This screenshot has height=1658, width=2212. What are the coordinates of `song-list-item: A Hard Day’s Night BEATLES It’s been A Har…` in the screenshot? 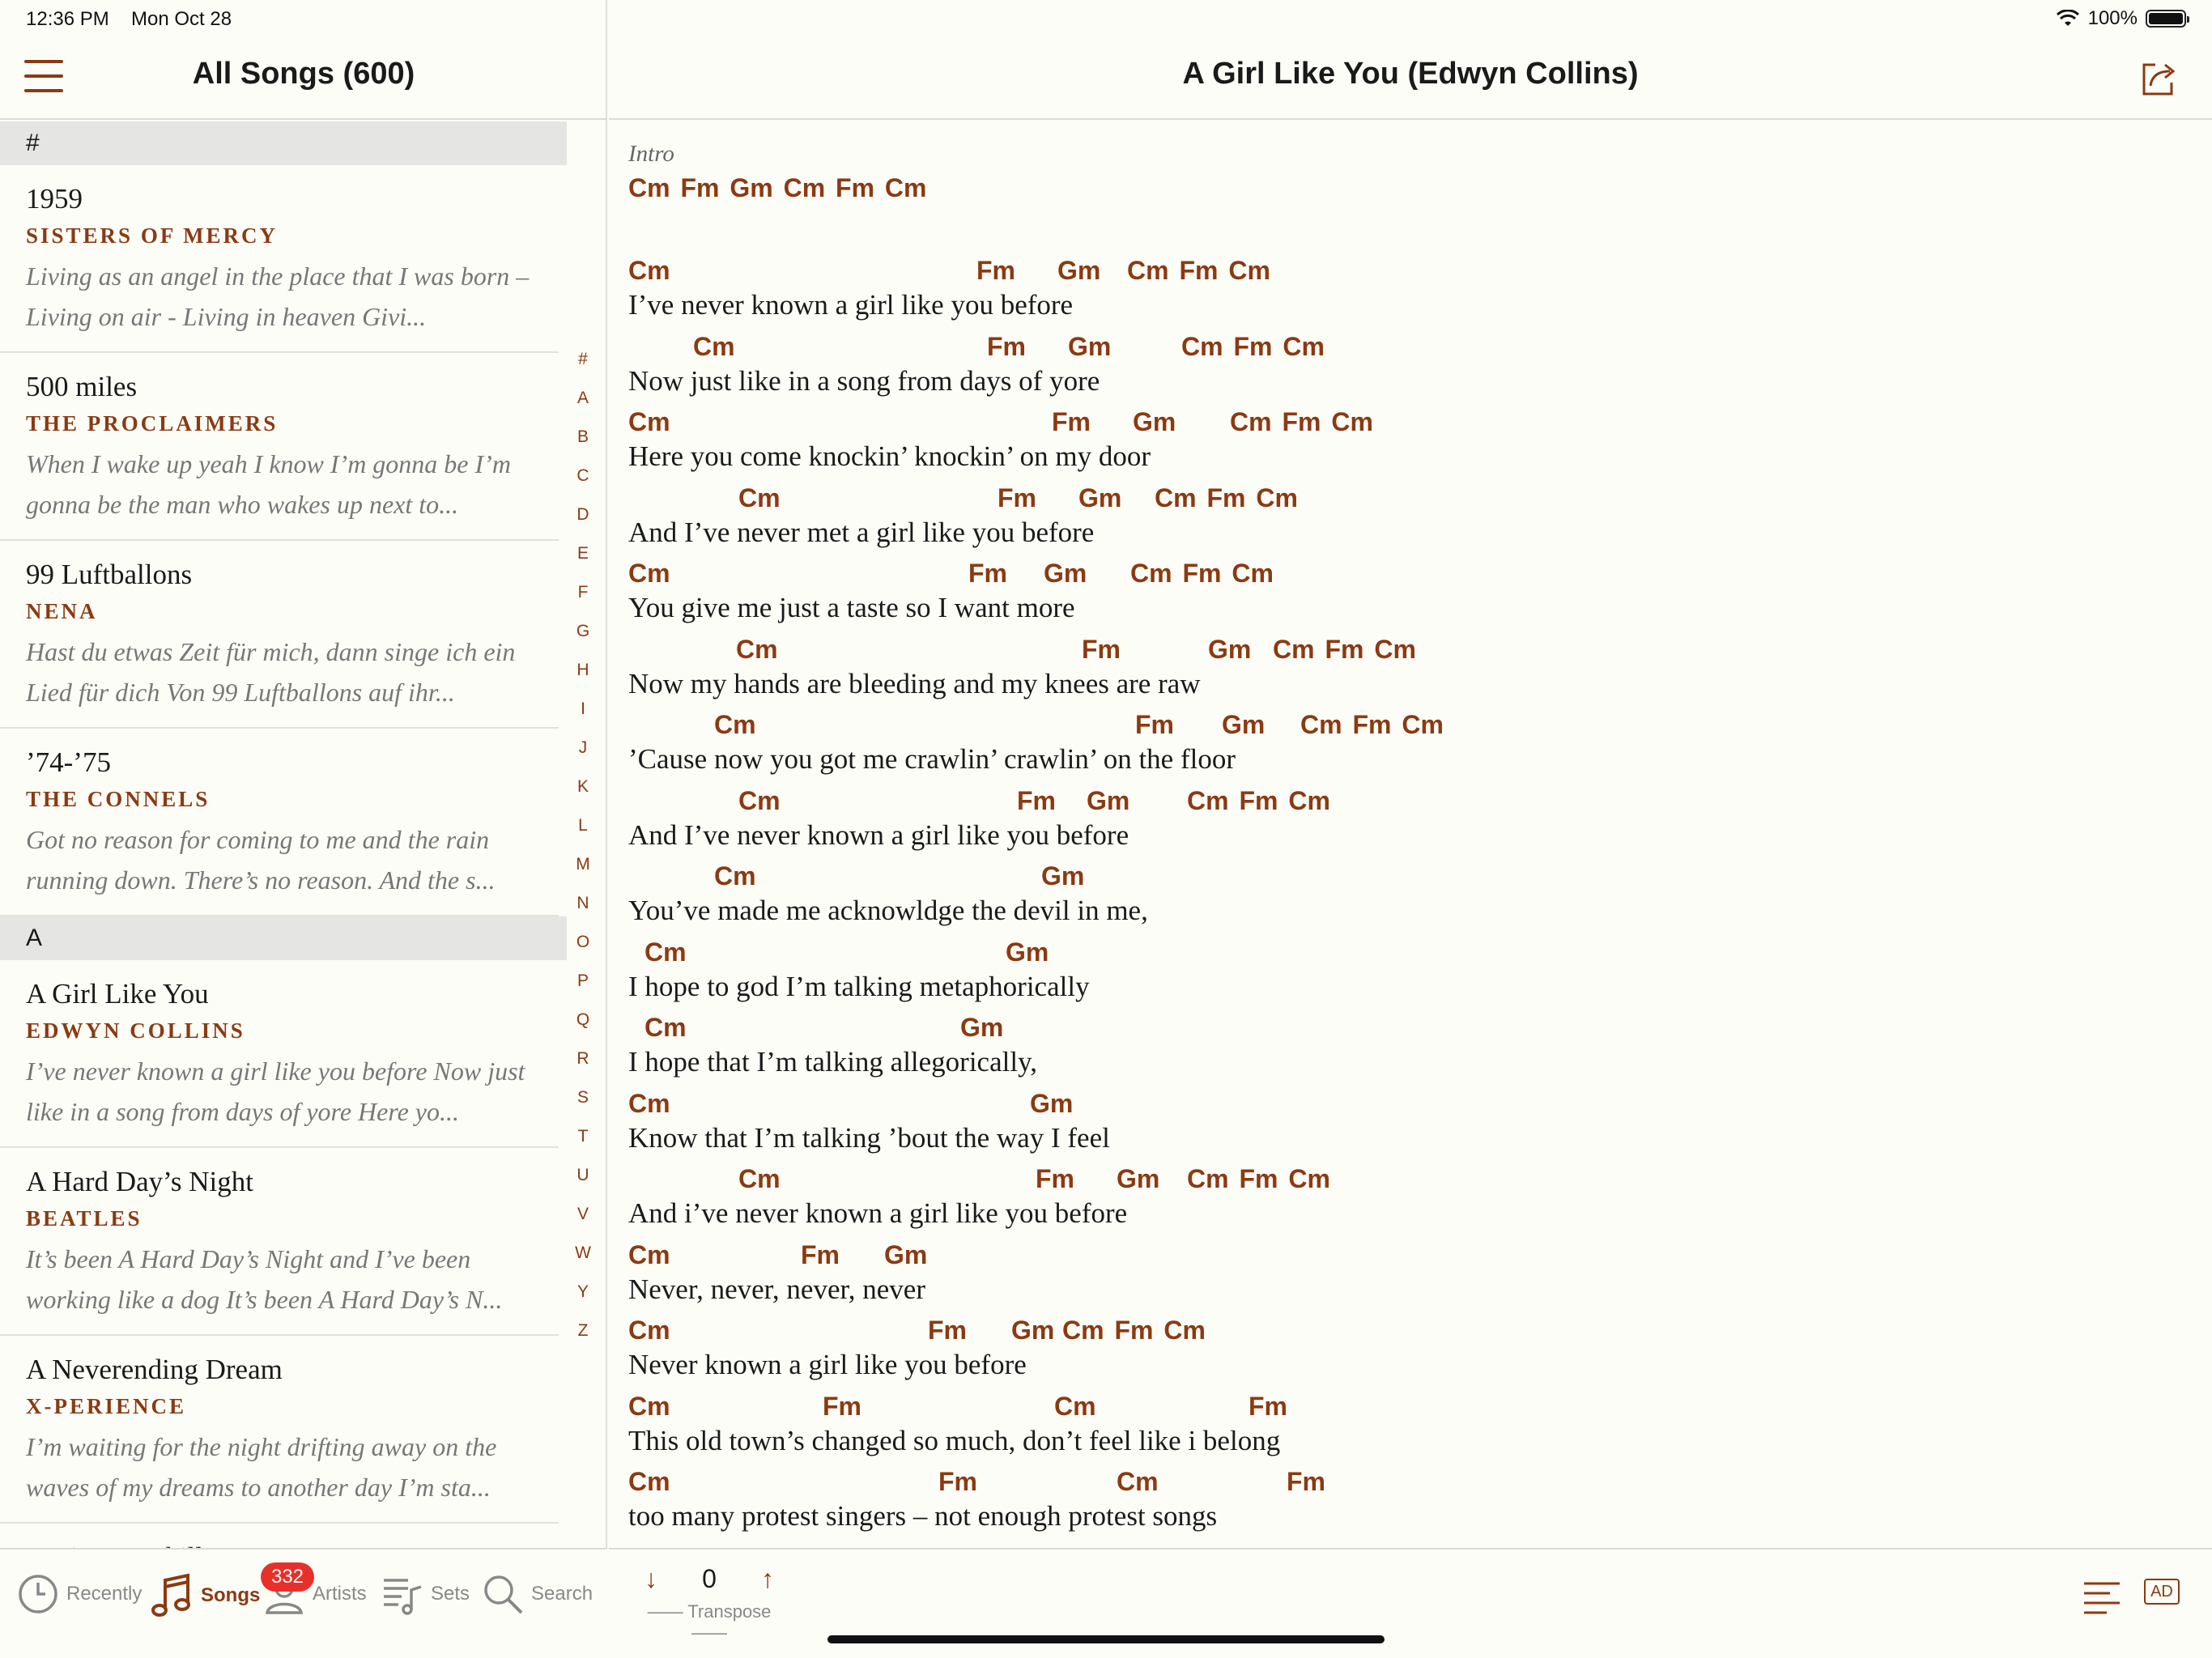 It's located at (280, 1242).